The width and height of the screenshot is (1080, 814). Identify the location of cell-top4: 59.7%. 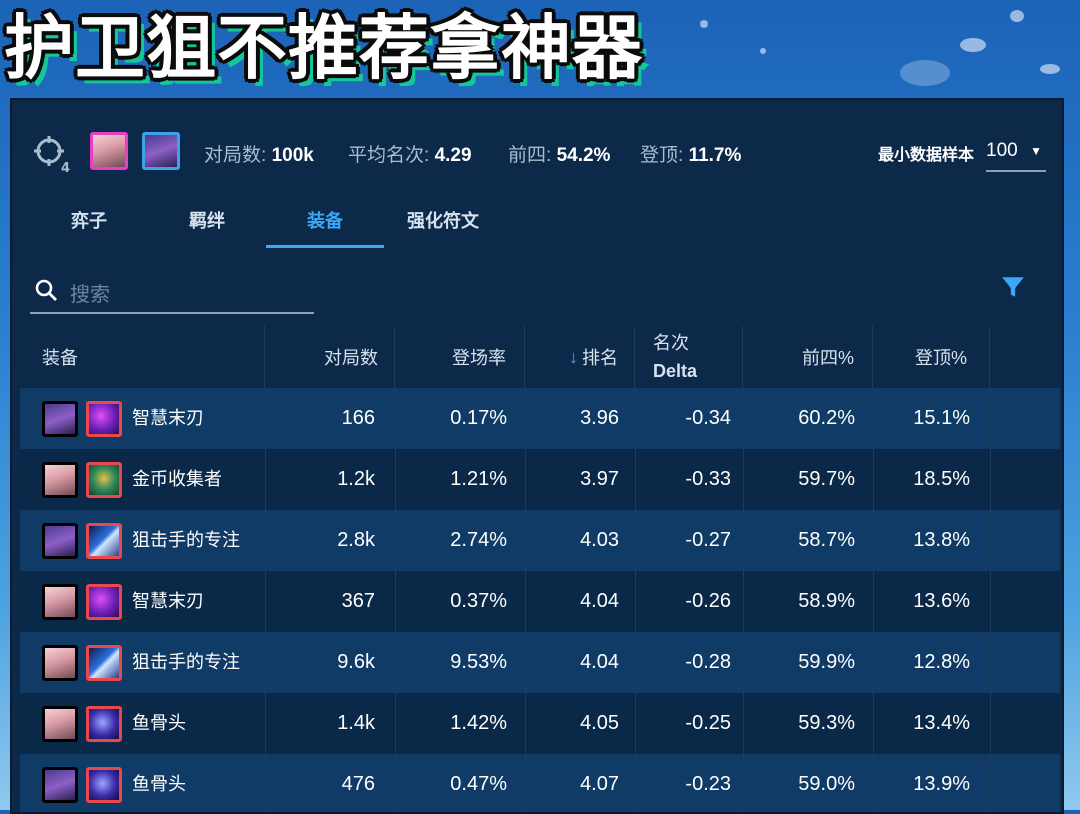
(826, 479).